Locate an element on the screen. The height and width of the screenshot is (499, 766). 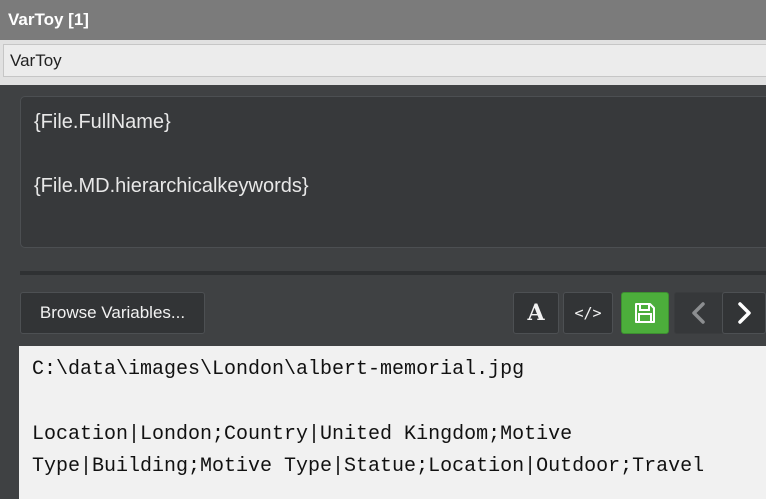
tab-label: VarToy is located at coordinates (36, 60).